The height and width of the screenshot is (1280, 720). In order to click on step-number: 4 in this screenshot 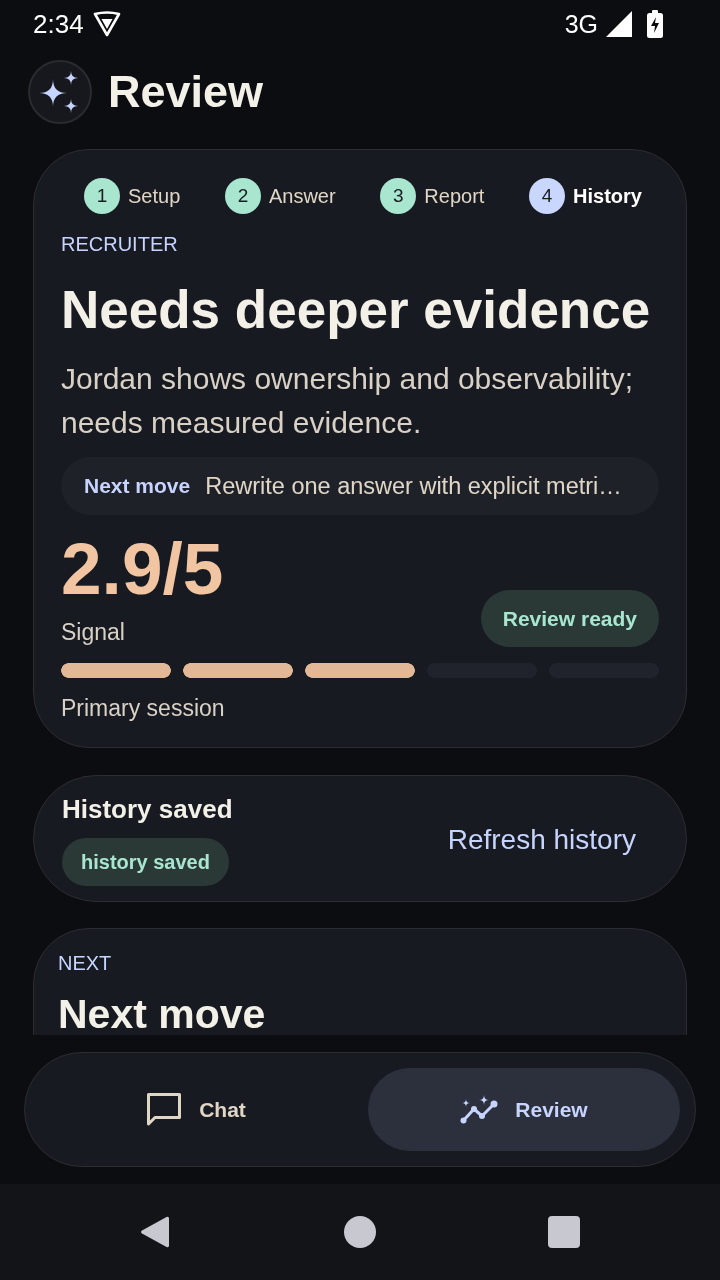, I will do `click(547, 196)`.